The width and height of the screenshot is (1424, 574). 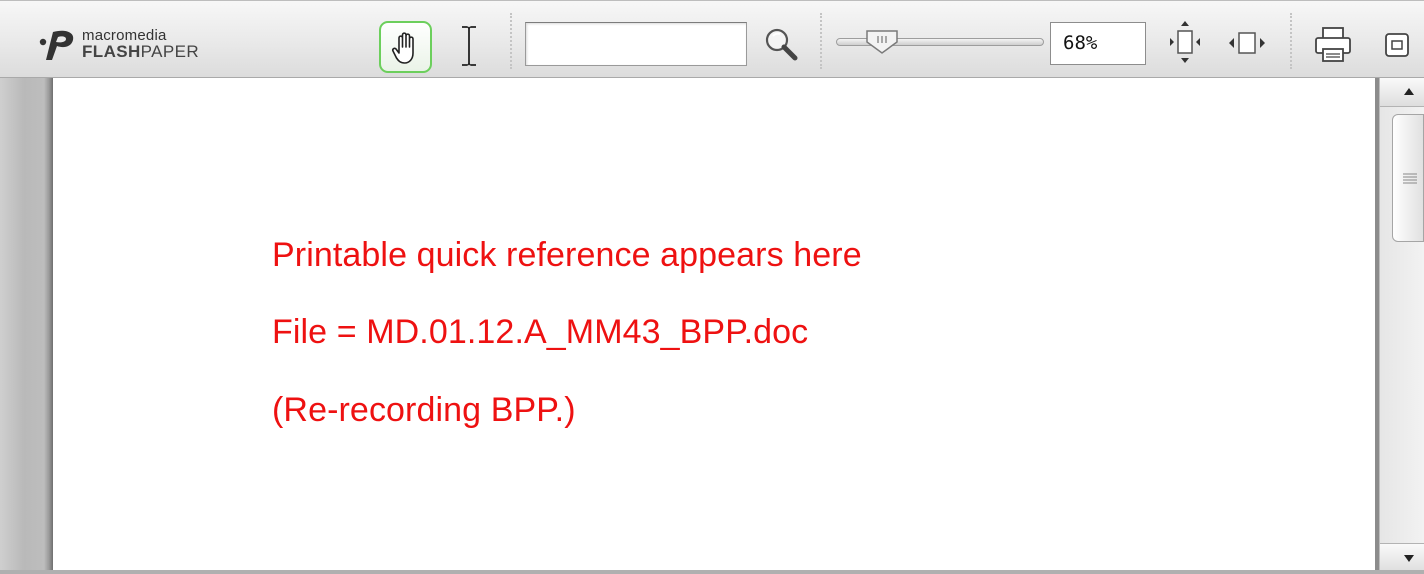 What do you see at coordinates (402, 48) in the screenshot?
I see `hand-icon` at bounding box center [402, 48].